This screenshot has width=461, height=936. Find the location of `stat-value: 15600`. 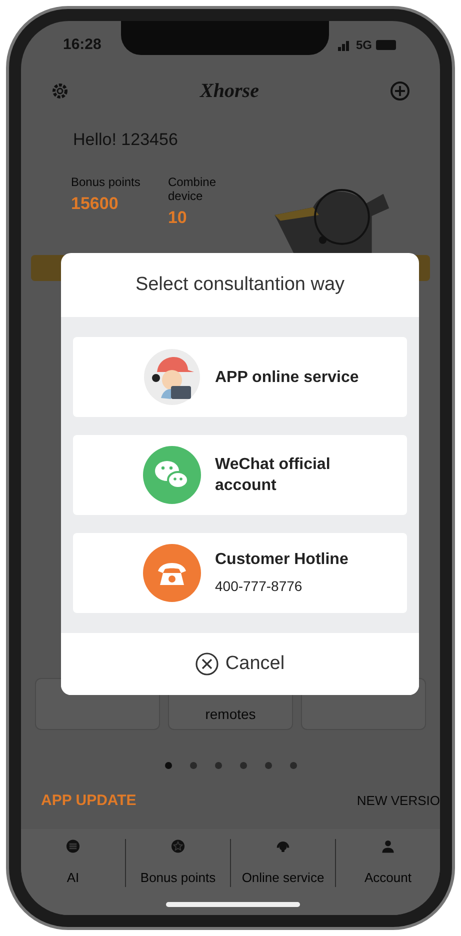

stat-value: 15600 is located at coordinates (95, 204).